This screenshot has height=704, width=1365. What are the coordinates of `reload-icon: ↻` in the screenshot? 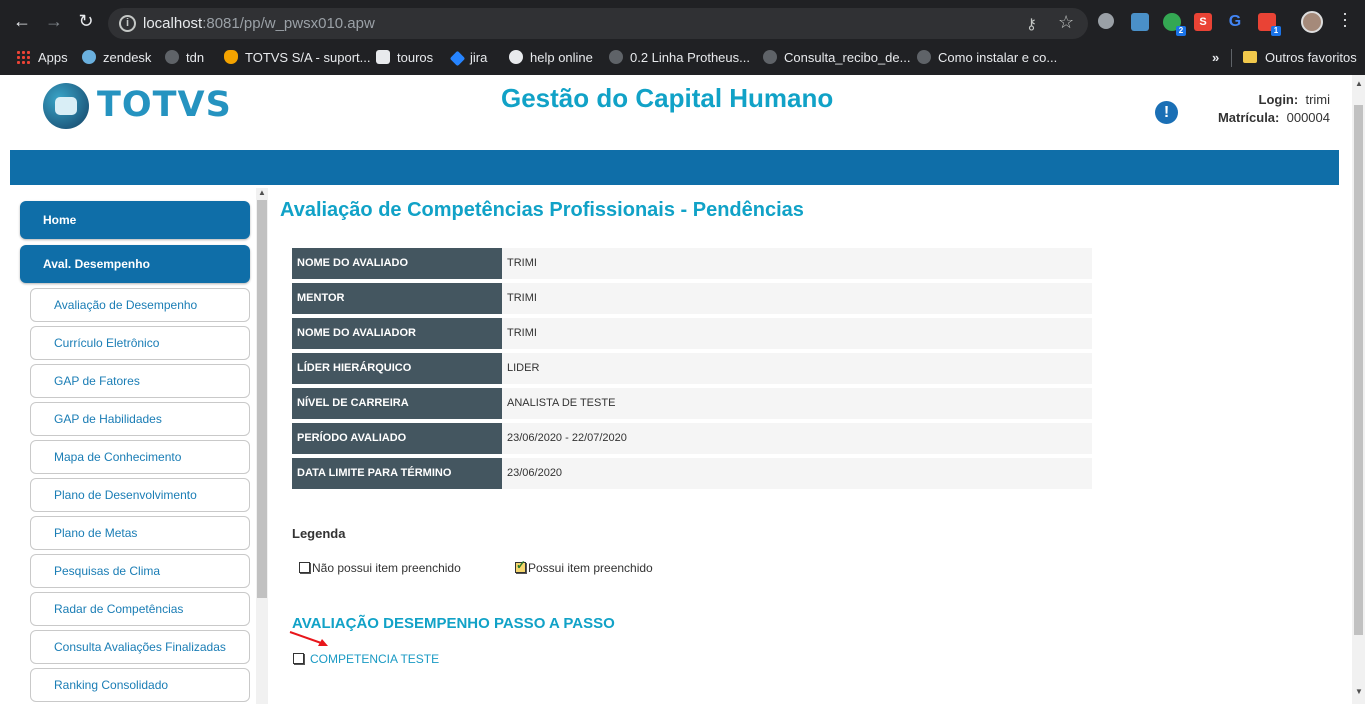 It's located at (86, 21).